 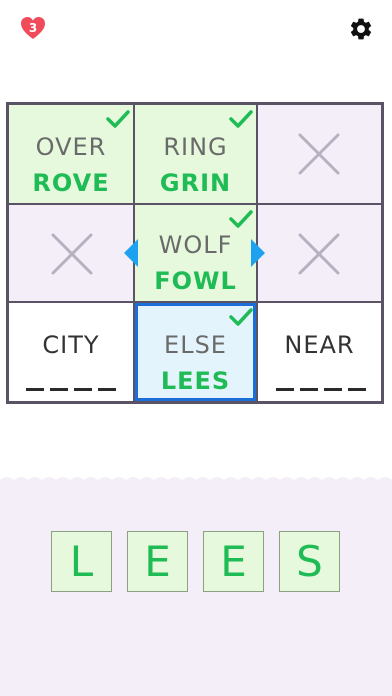 I want to click on grid-cell-near: NEAR, so click(x=319, y=352).